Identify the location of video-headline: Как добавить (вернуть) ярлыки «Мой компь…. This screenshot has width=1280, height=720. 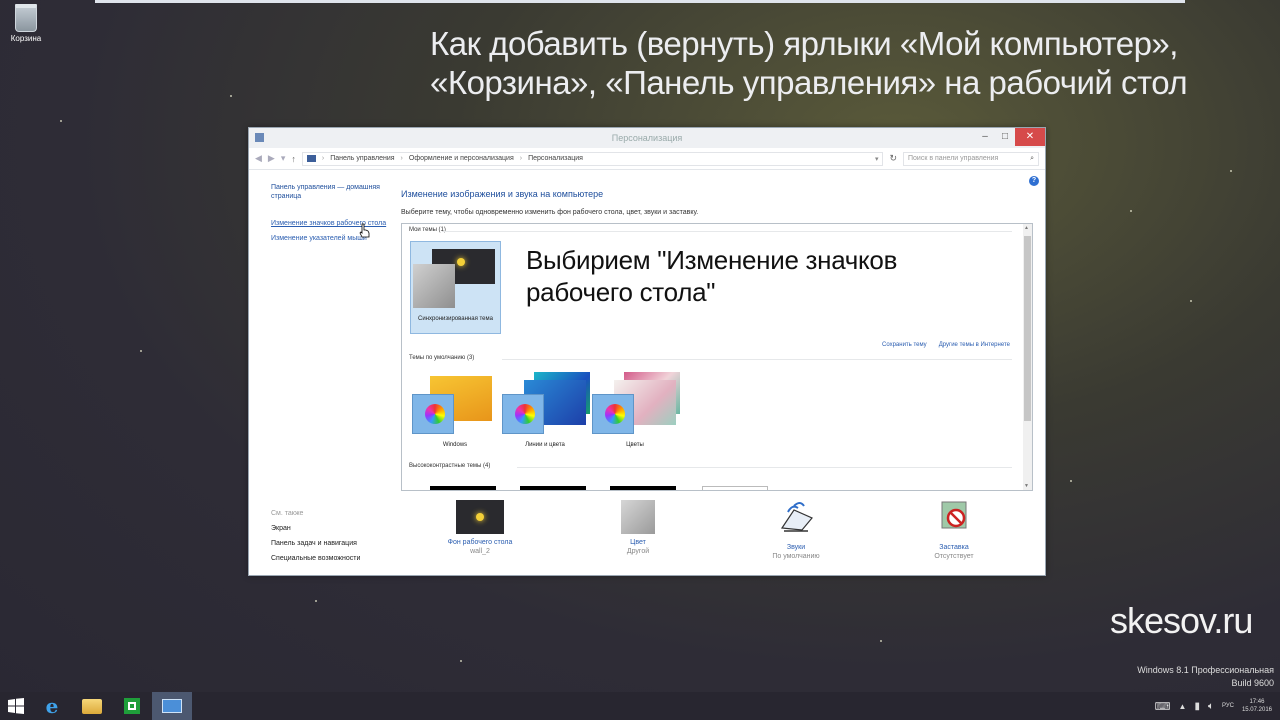
(810, 63).